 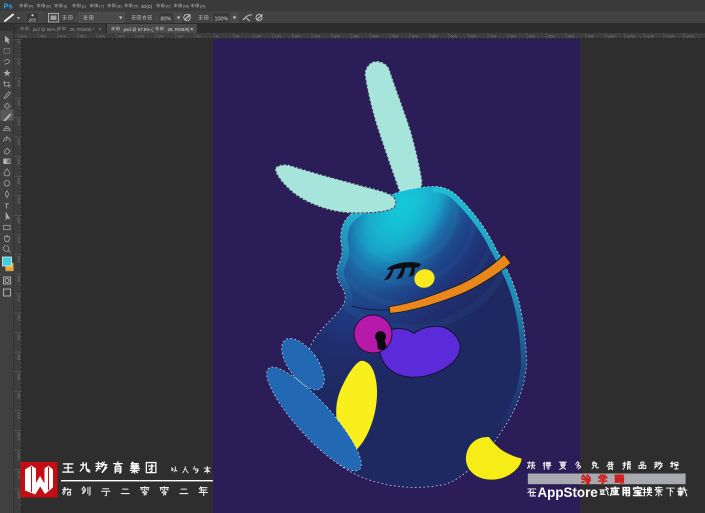 What do you see at coordinates (669, 36) in the screenshot?
I see `svg-text: 1150` at bounding box center [669, 36].